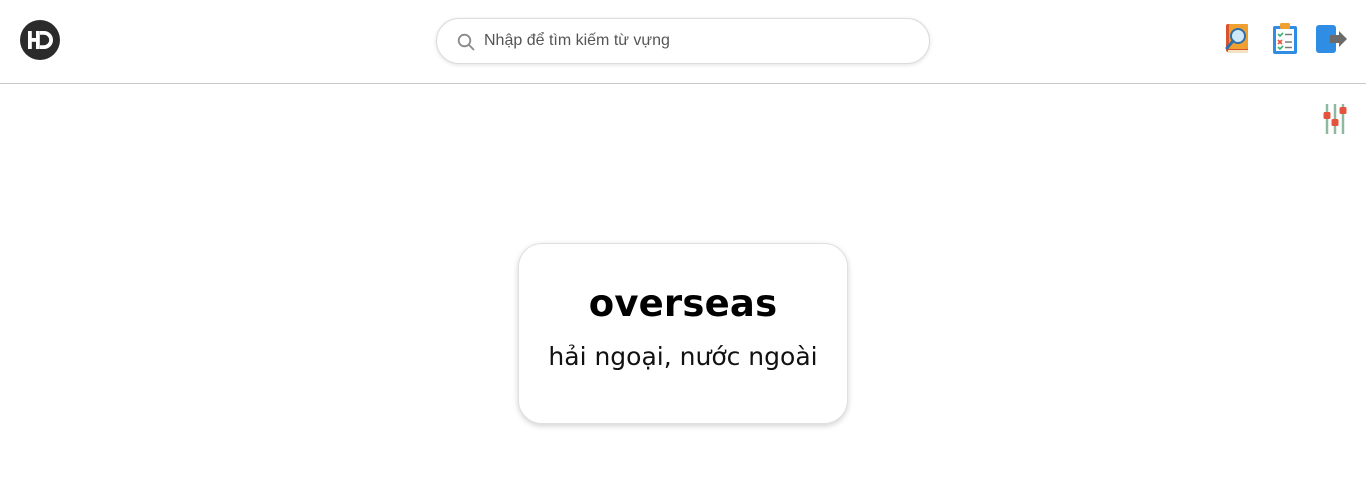 This screenshot has height=491, width=1366. I want to click on quiz-clipboard-icon, so click(1285, 39).